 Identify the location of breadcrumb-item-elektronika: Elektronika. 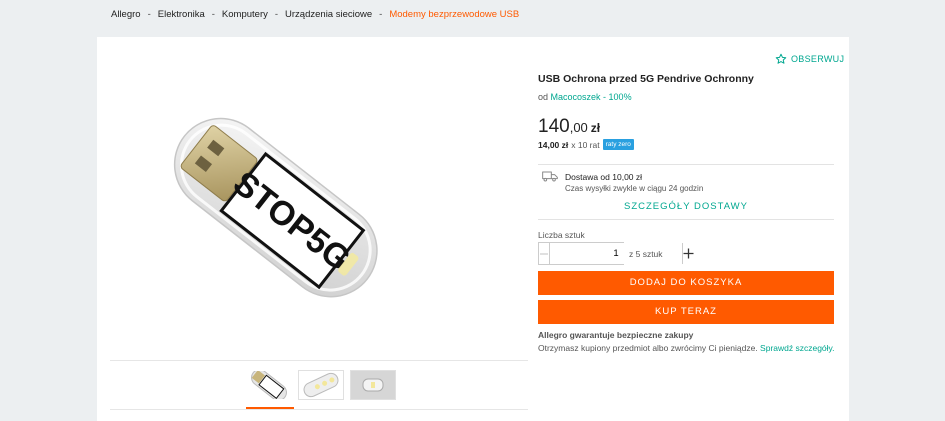
(181, 14).